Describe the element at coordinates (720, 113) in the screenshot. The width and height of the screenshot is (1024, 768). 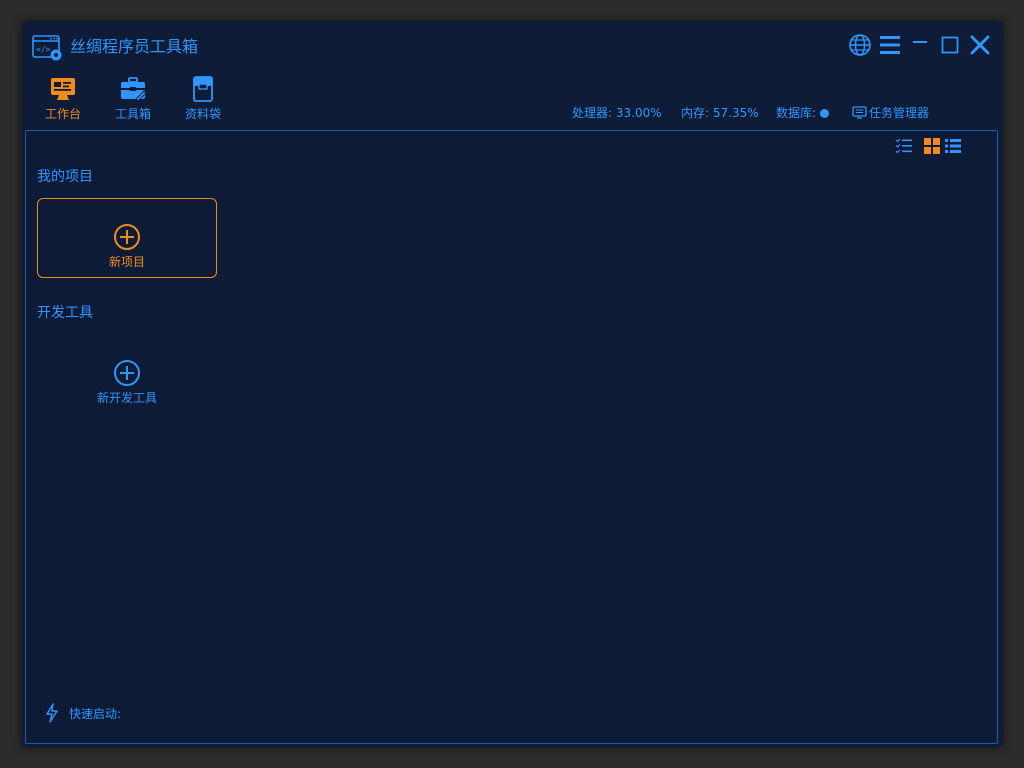
I see `memory-status: 内存: 57.35%` at that location.